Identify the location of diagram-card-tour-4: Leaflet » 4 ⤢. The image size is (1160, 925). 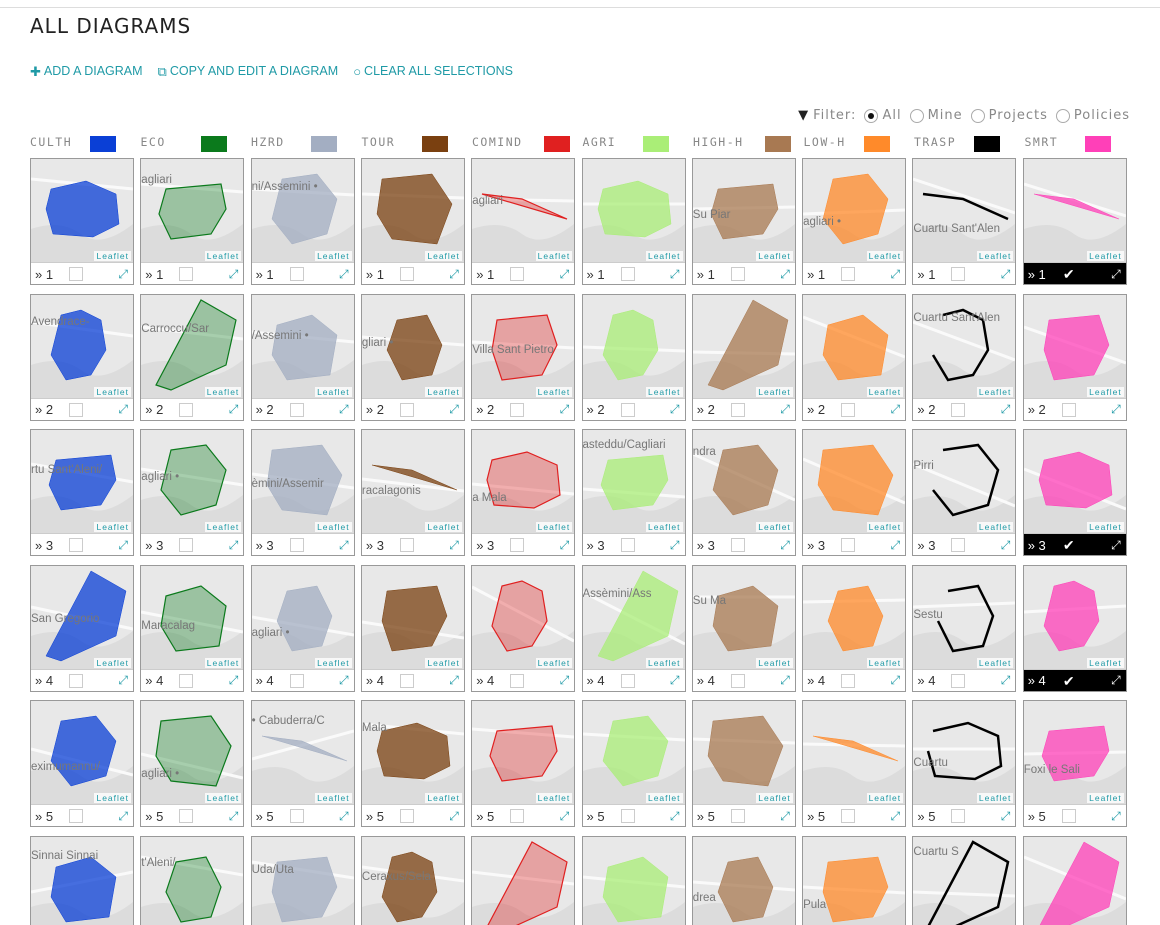
(412, 628).